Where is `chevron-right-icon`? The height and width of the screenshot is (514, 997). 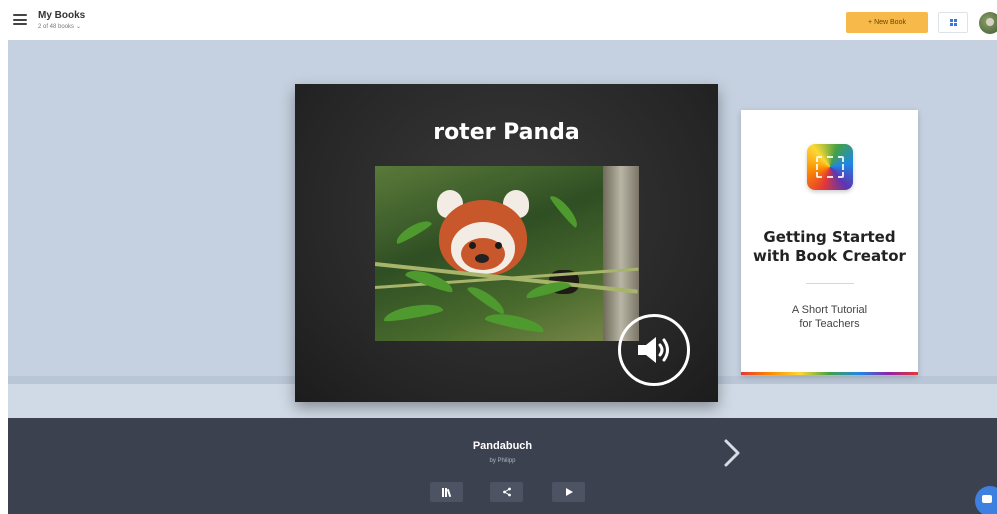 chevron-right-icon is located at coordinates (732, 453).